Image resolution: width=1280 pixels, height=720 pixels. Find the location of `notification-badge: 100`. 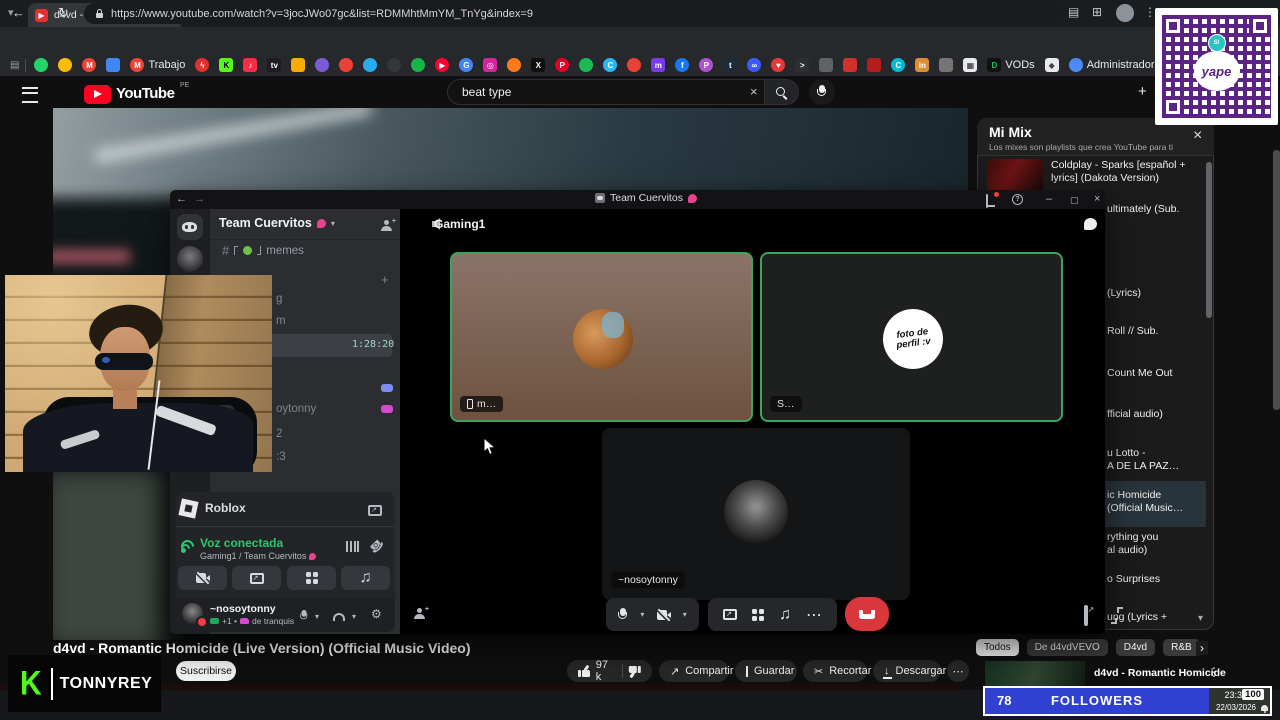

notification-badge: 100 is located at coordinates (1253, 694).